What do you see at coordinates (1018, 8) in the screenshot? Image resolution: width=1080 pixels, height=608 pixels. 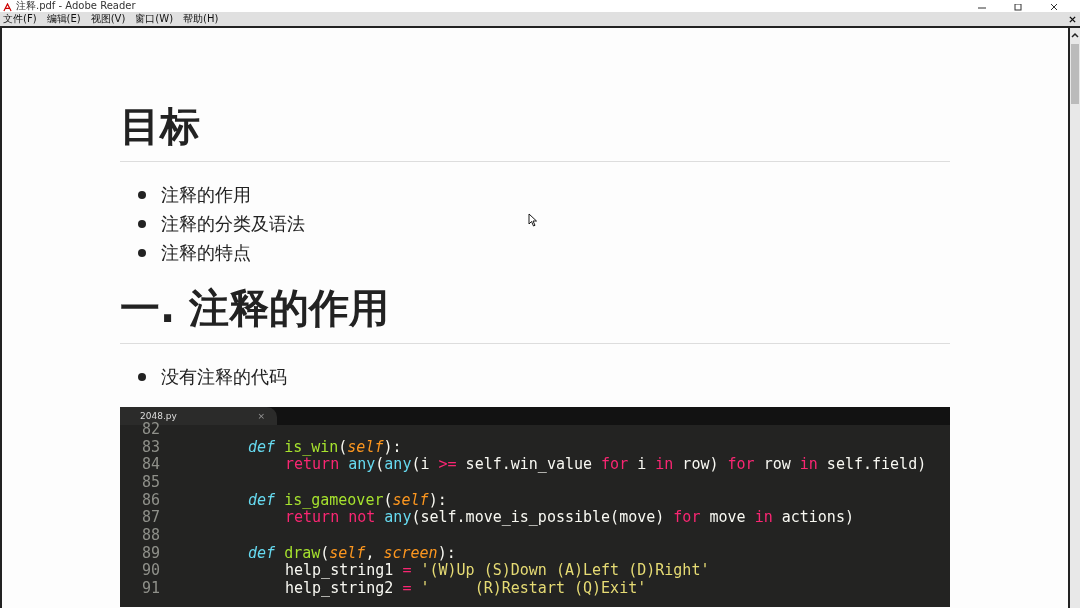 I see `maximize-icon` at bounding box center [1018, 8].